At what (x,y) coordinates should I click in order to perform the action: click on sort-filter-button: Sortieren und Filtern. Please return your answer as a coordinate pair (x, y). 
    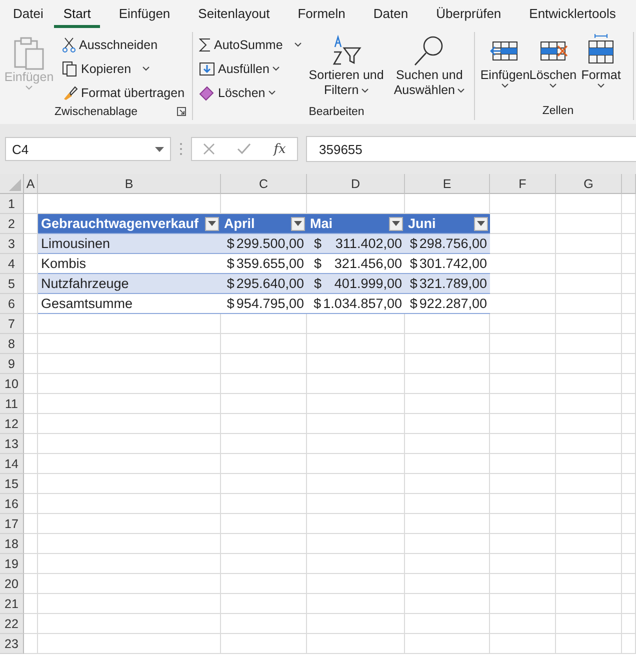
    Looking at the image, I should click on (346, 67).